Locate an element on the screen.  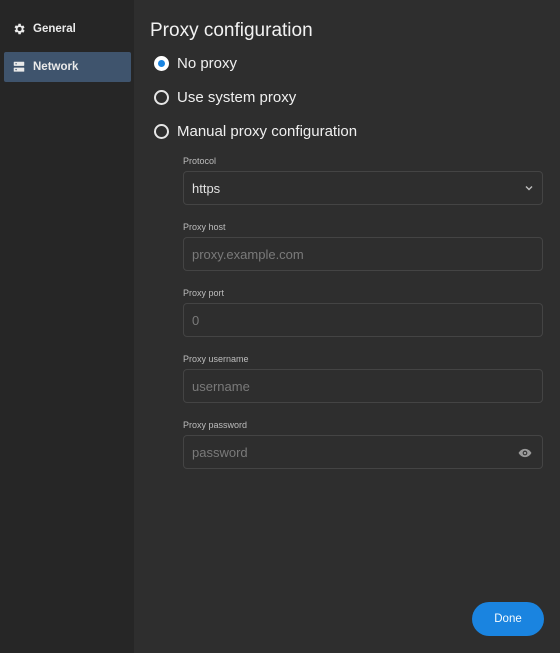
radio-no-proxy is located at coordinates (161, 63).